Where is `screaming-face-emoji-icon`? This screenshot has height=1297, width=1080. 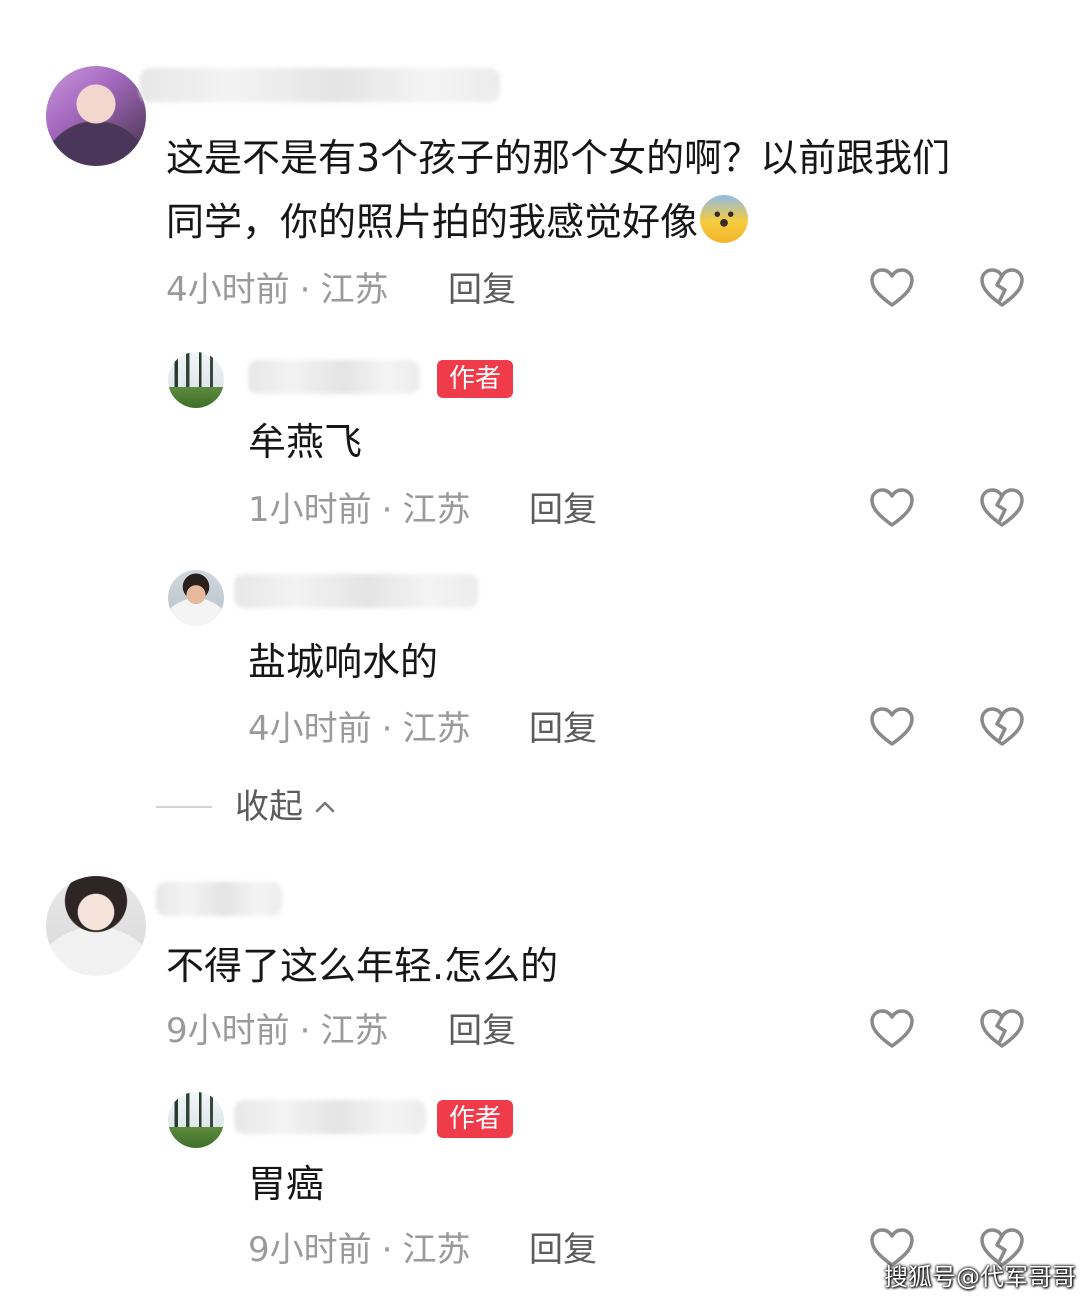
screaming-face-emoji-icon is located at coordinates (724, 219).